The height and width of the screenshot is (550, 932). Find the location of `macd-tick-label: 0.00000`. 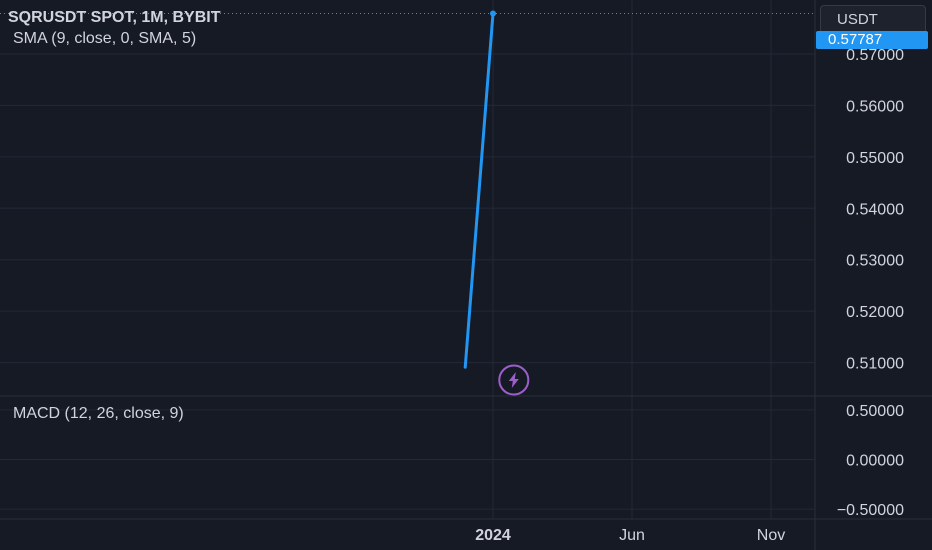

macd-tick-label: 0.00000 is located at coordinates (875, 460).